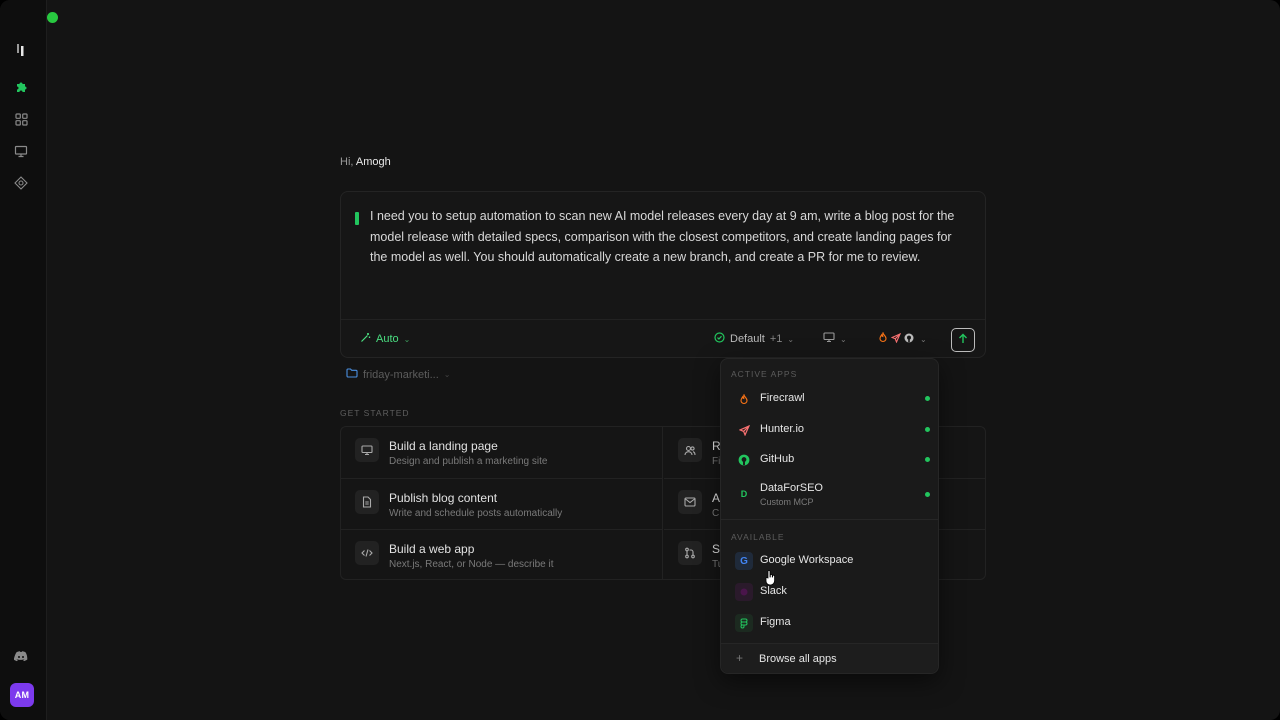 This screenshot has height=720, width=1280. I want to click on display-selector: ⌄, so click(835, 339).